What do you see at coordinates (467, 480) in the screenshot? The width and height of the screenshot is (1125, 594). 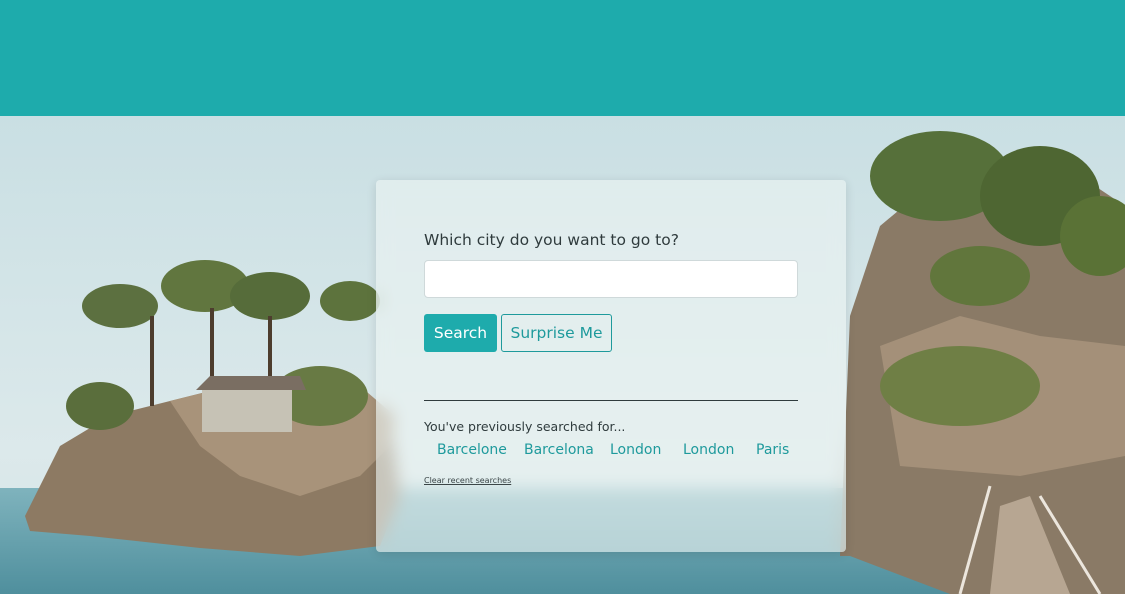 I see `clear-recent-searches-link: Clear recent searches` at bounding box center [467, 480].